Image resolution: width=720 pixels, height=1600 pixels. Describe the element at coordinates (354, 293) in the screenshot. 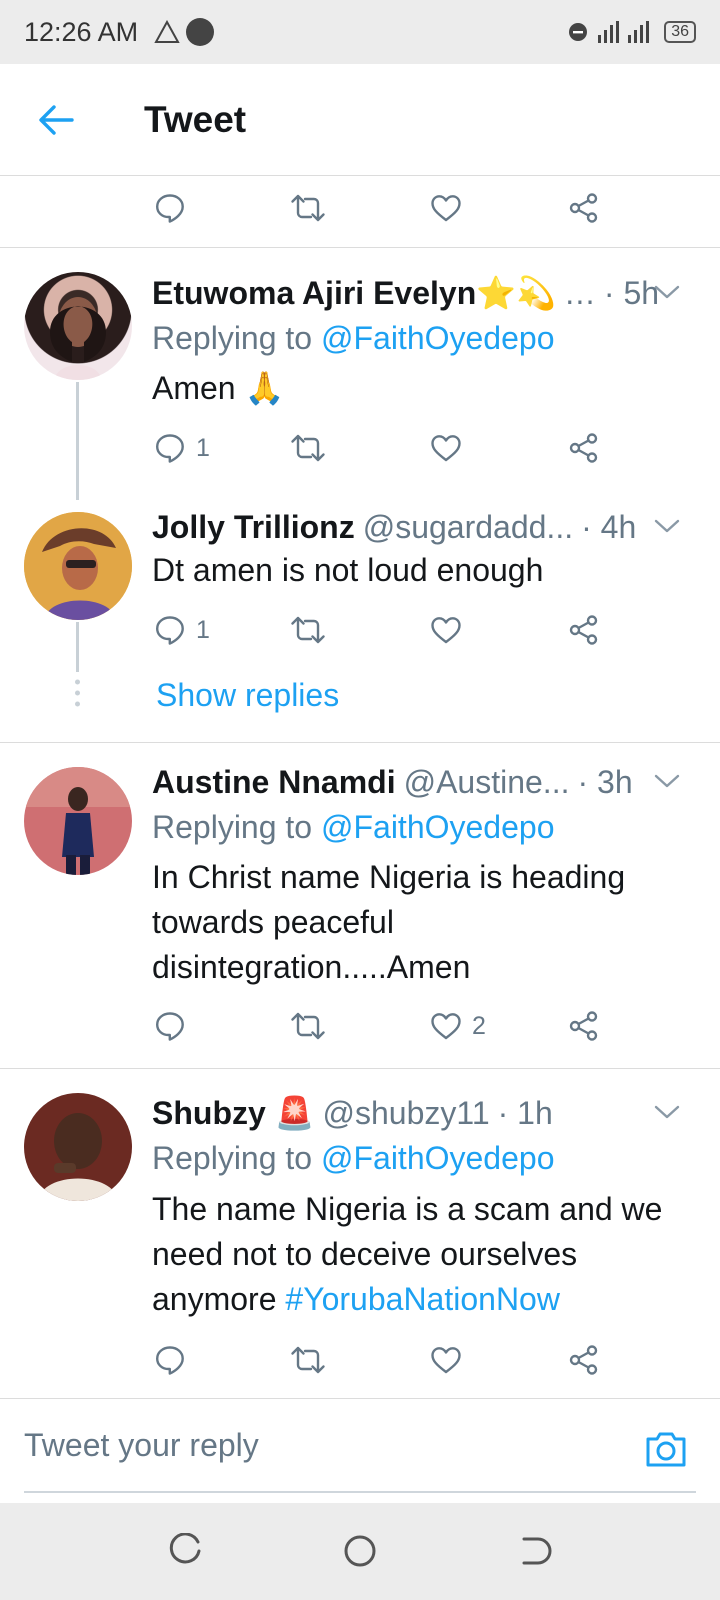

I see `display-name: Etuwoma Ajiri Evelyn⭐💫` at that location.